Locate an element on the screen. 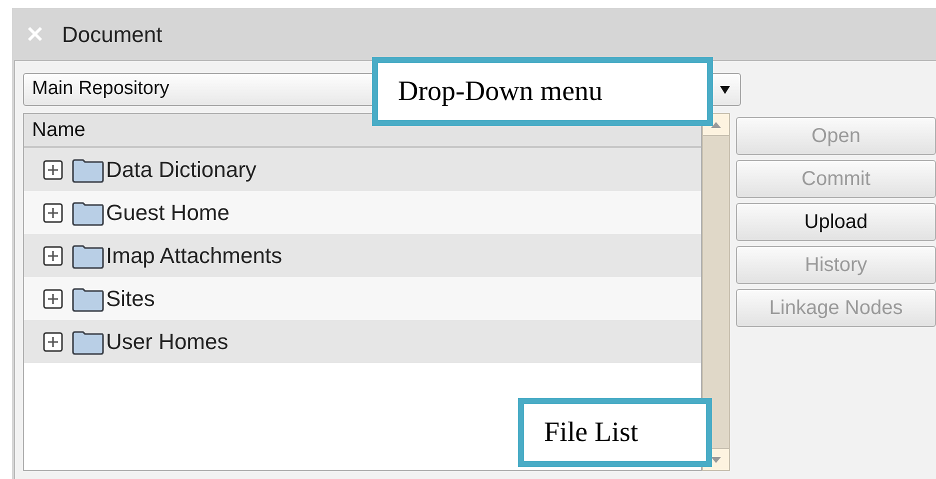 This screenshot has width=936, height=479. folder-name: User Homes is located at coordinates (167, 342).